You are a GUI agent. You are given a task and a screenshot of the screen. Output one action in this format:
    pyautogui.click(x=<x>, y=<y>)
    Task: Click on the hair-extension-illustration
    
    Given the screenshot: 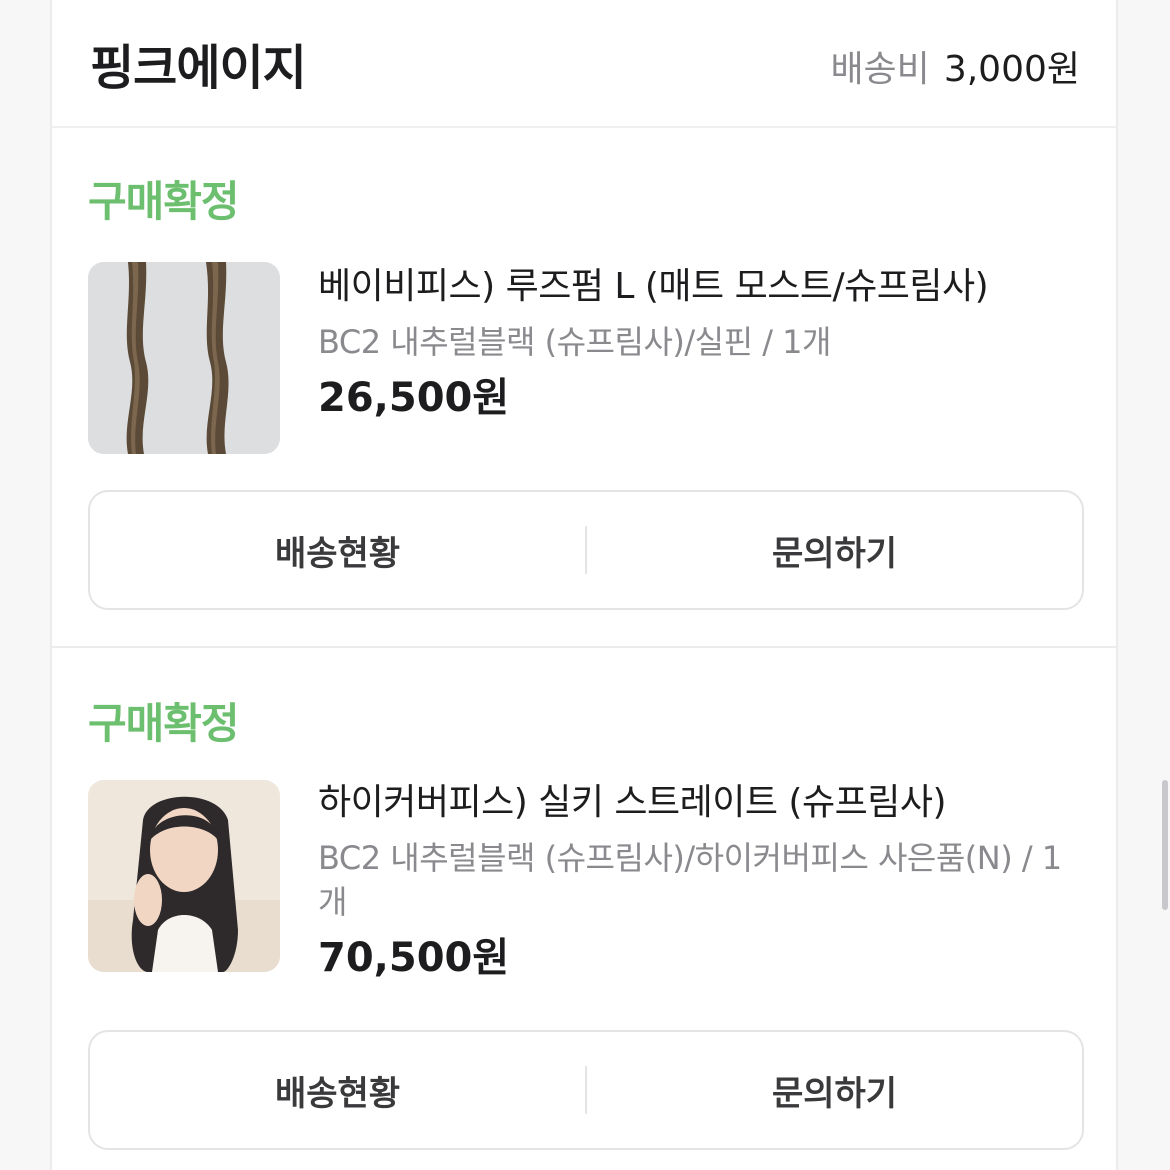 What is the action you would take?
    pyautogui.click(x=184, y=358)
    